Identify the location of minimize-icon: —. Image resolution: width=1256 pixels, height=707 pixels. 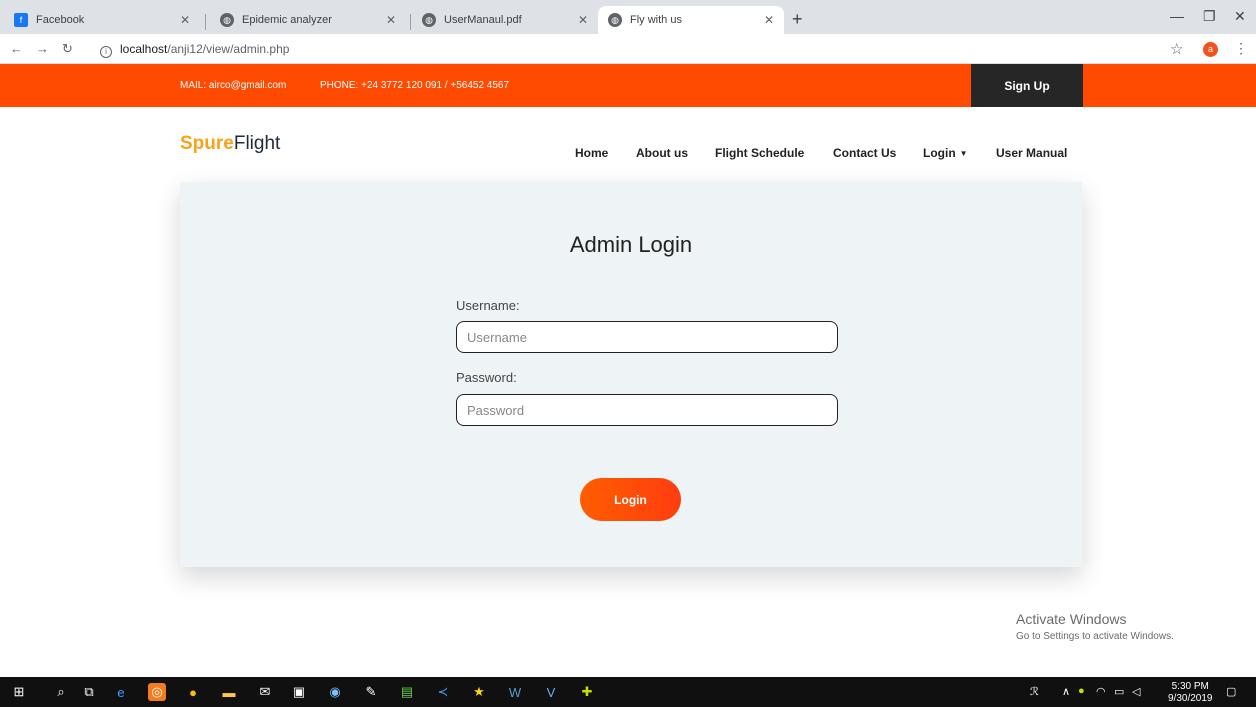
(1177, 16).